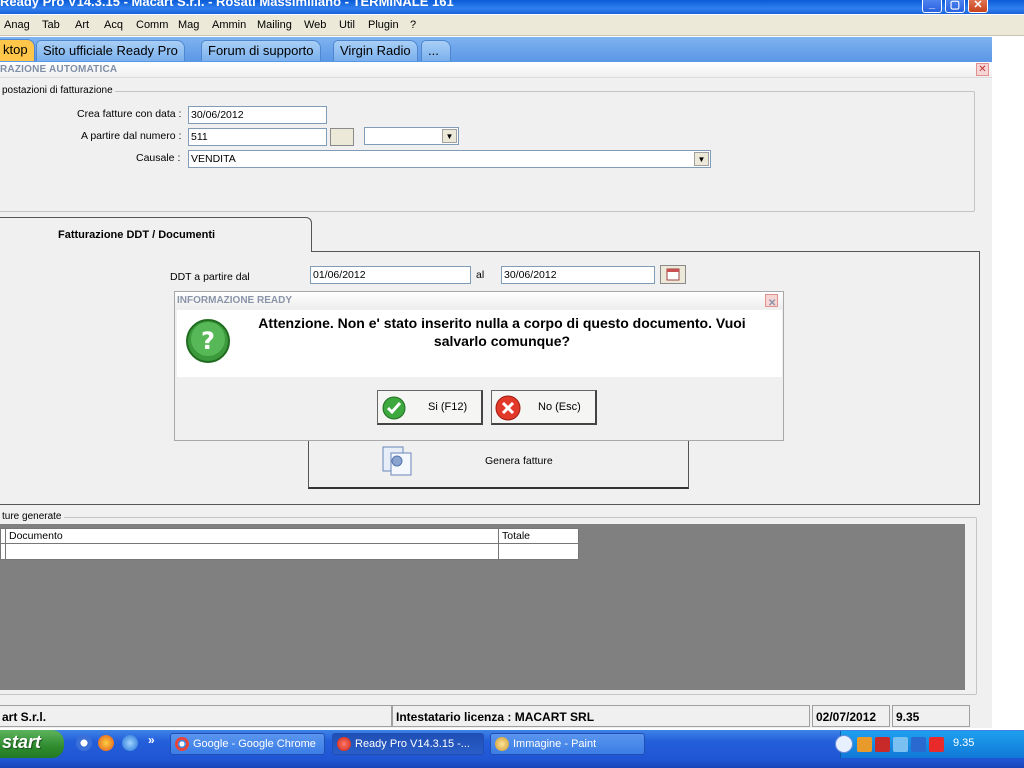 This screenshot has width=1024, height=768. I want to click on system-tray: 9.35, so click(929, 744).